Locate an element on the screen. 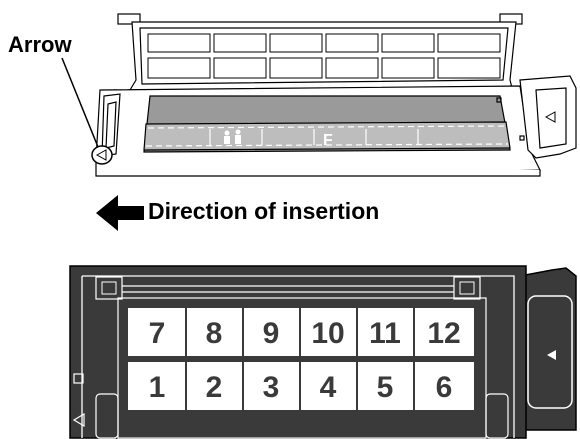  frame-number-2: 2 is located at coordinates (214, 387).